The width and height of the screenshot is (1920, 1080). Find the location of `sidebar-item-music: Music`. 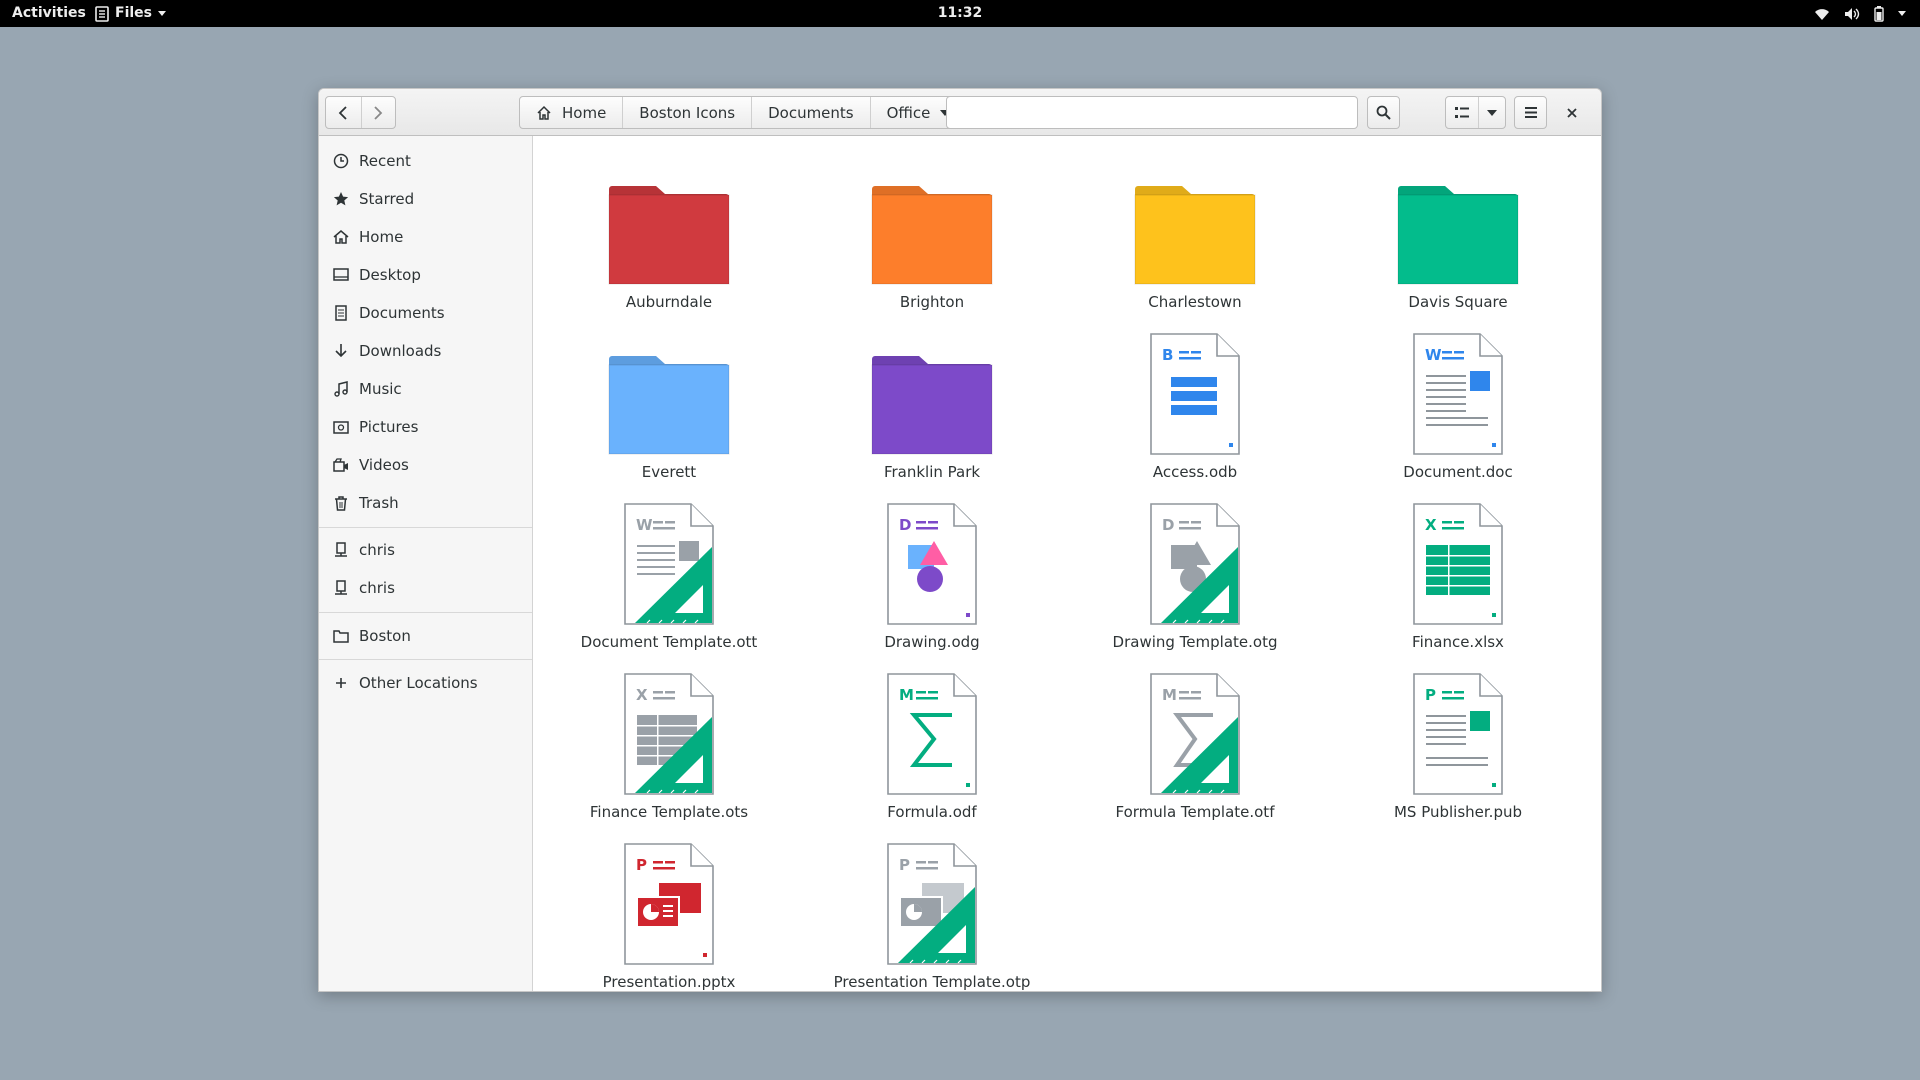

sidebar-item-music: Music is located at coordinates (425, 389).